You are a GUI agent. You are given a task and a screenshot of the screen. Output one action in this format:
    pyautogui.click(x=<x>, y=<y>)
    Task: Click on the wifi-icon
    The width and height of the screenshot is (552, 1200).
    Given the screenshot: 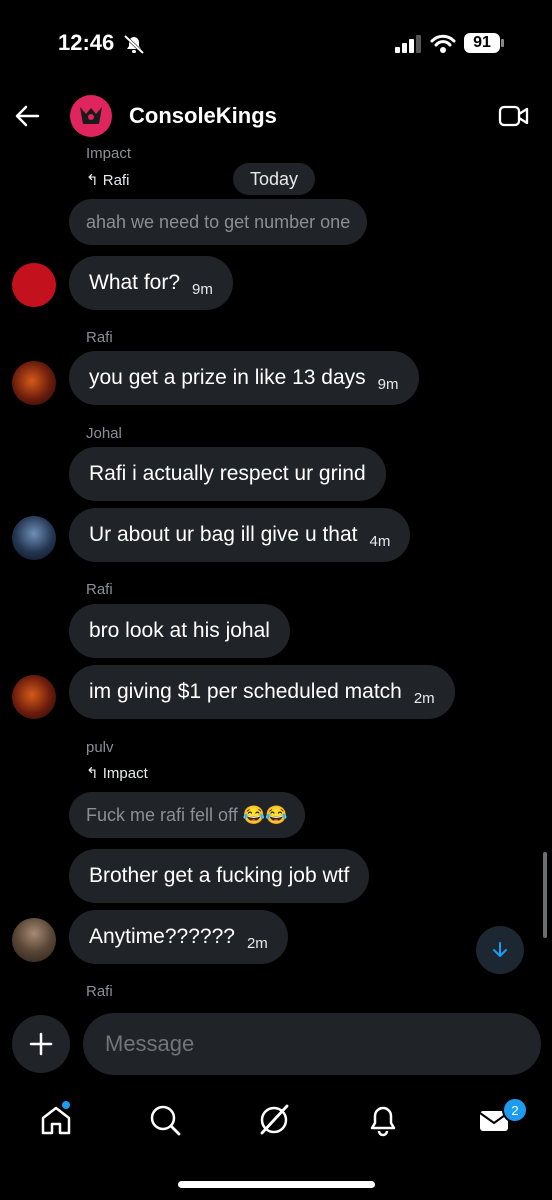 What is the action you would take?
    pyautogui.click(x=443, y=43)
    